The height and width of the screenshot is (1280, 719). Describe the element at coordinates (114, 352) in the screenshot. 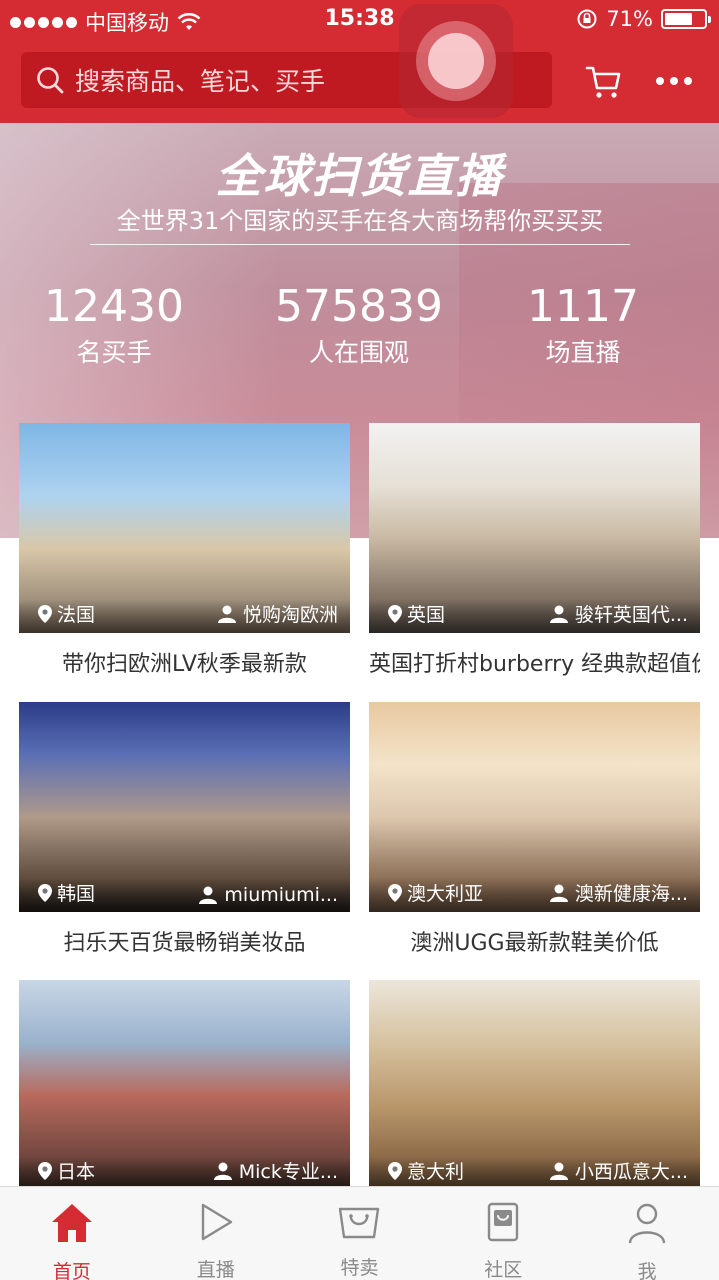

I see `stat-label: 名买手` at that location.